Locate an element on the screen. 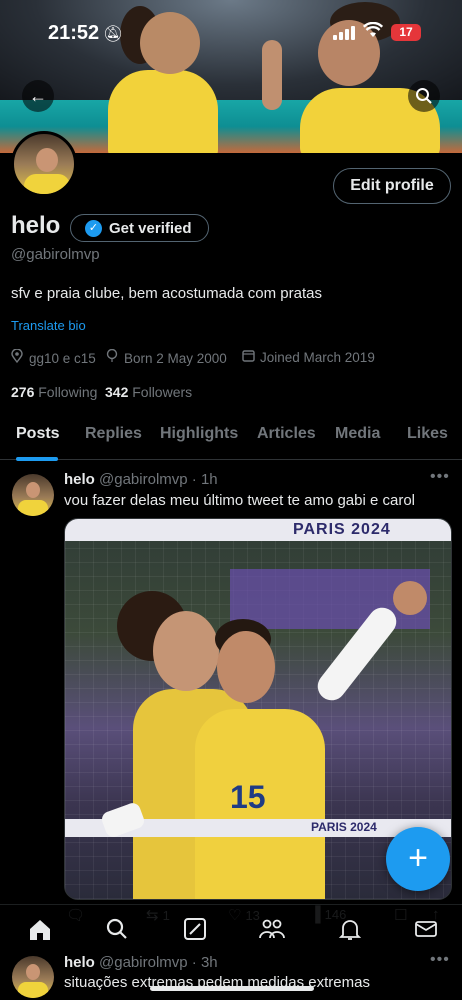 The width and height of the screenshot is (462, 1000). plus-icon: + is located at coordinates (418, 858).